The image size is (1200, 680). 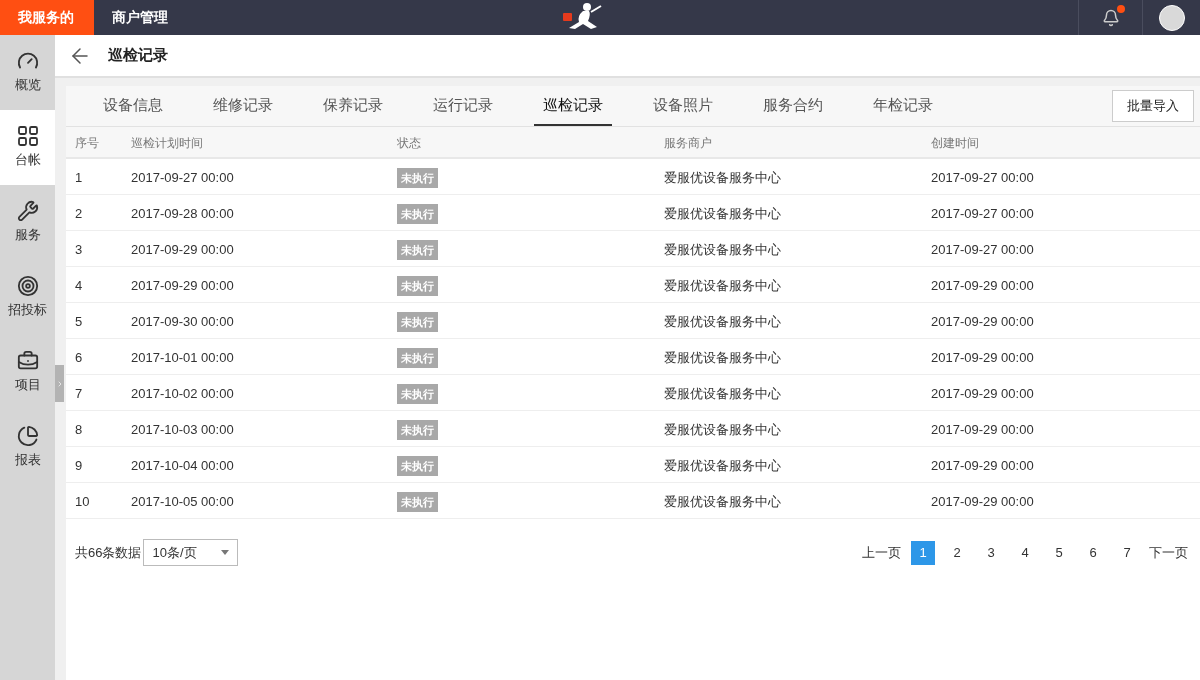 I want to click on page-number: 4, so click(x=1025, y=552).